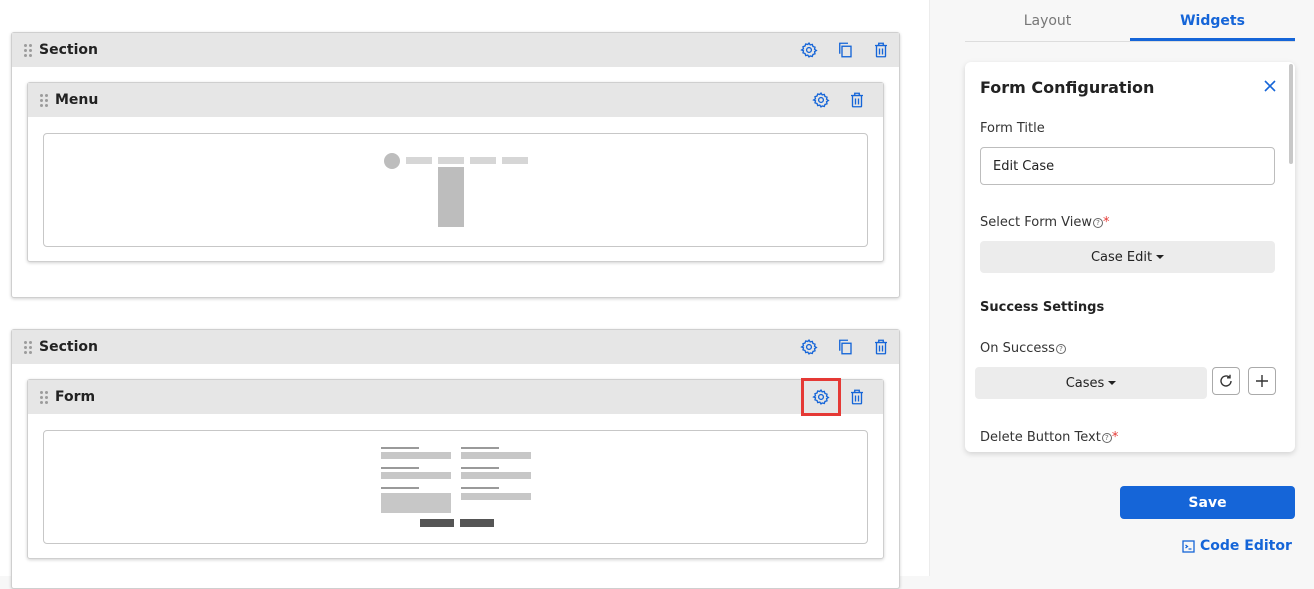  I want to click on plus-icon, so click(1262, 381).